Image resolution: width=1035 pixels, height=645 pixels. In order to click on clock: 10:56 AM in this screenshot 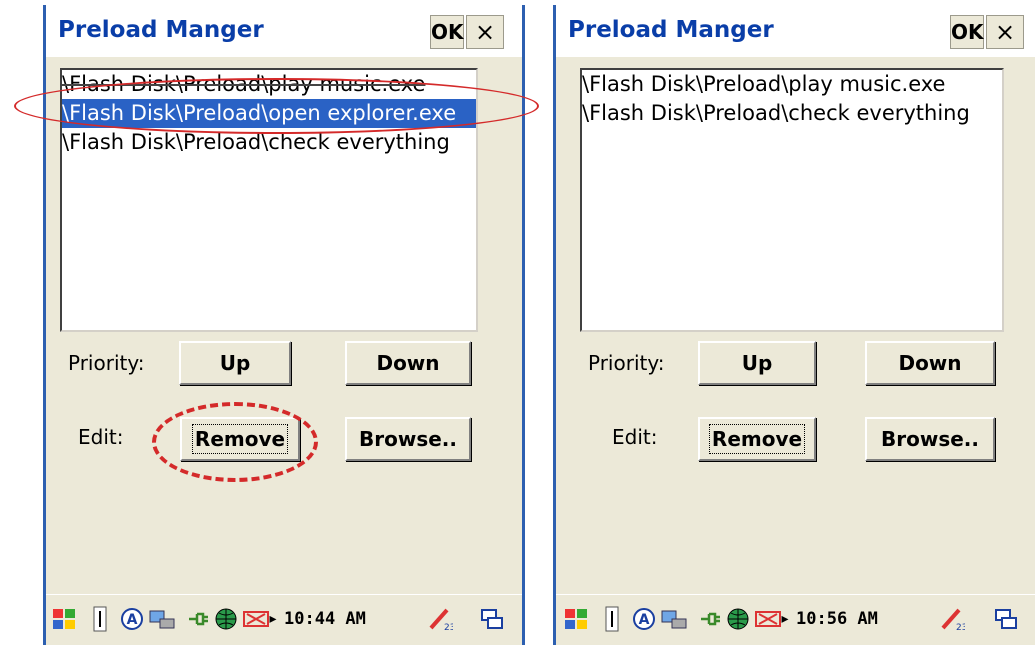, I will do `click(837, 619)`.